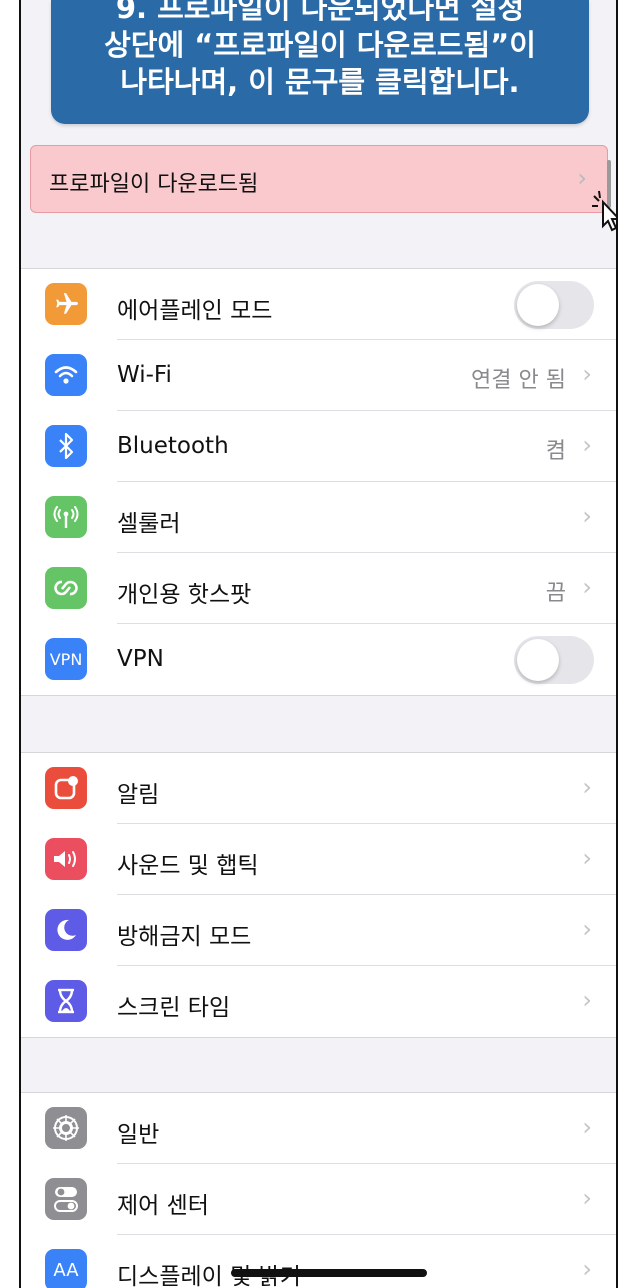  Describe the element at coordinates (66, 859) in the screenshot. I see `sound-icon` at that location.